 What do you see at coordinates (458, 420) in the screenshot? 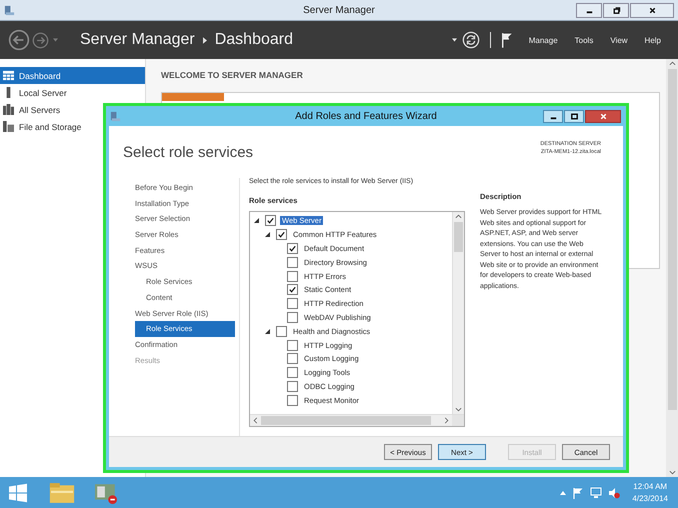
I see `scrollbar-corner` at bounding box center [458, 420].